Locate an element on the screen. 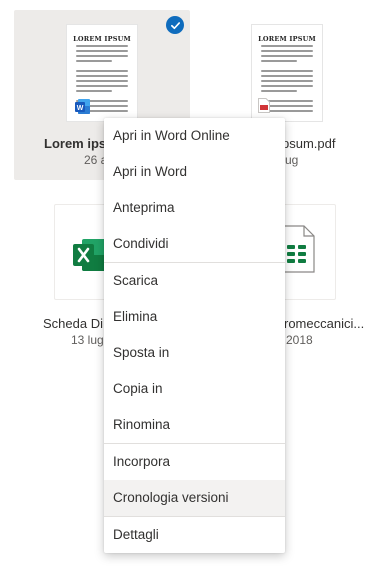  menu-item-embed: Incorpora is located at coordinates (194, 462).